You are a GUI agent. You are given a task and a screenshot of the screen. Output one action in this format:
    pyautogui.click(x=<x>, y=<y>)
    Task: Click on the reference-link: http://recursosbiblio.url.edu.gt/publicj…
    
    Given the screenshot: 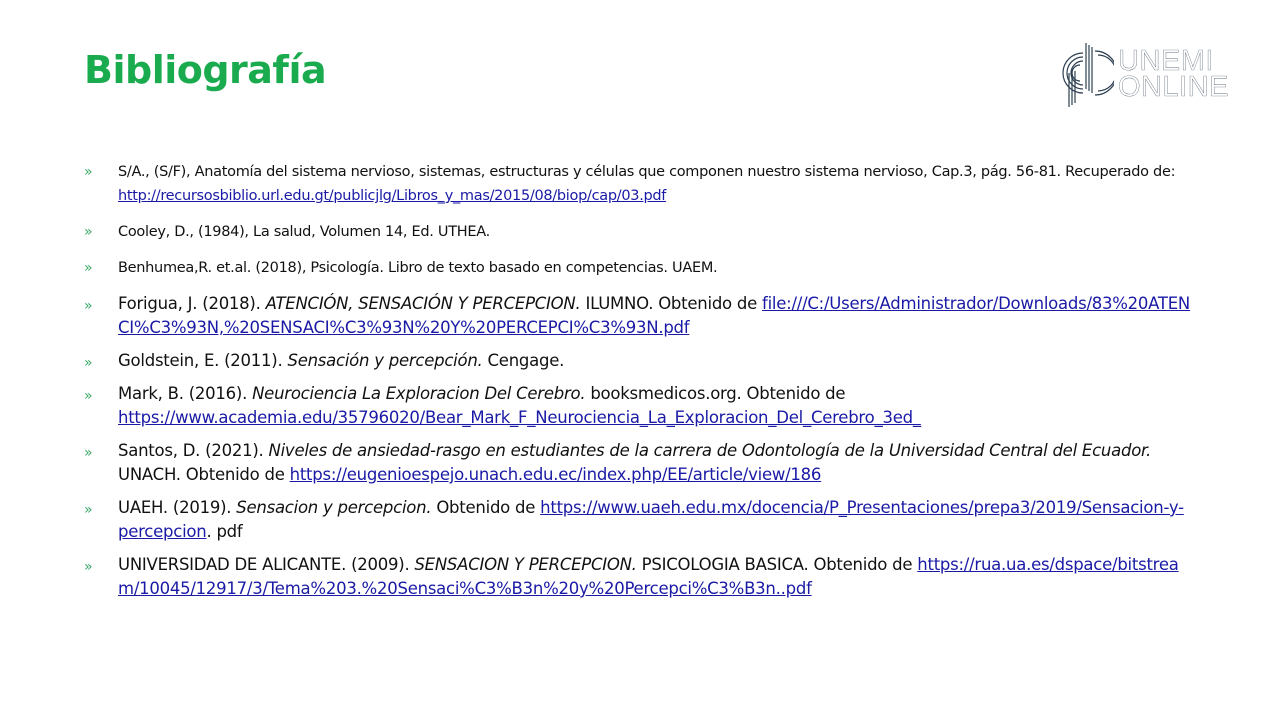 What is the action you would take?
    pyautogui.click(x=392, y=196)
    